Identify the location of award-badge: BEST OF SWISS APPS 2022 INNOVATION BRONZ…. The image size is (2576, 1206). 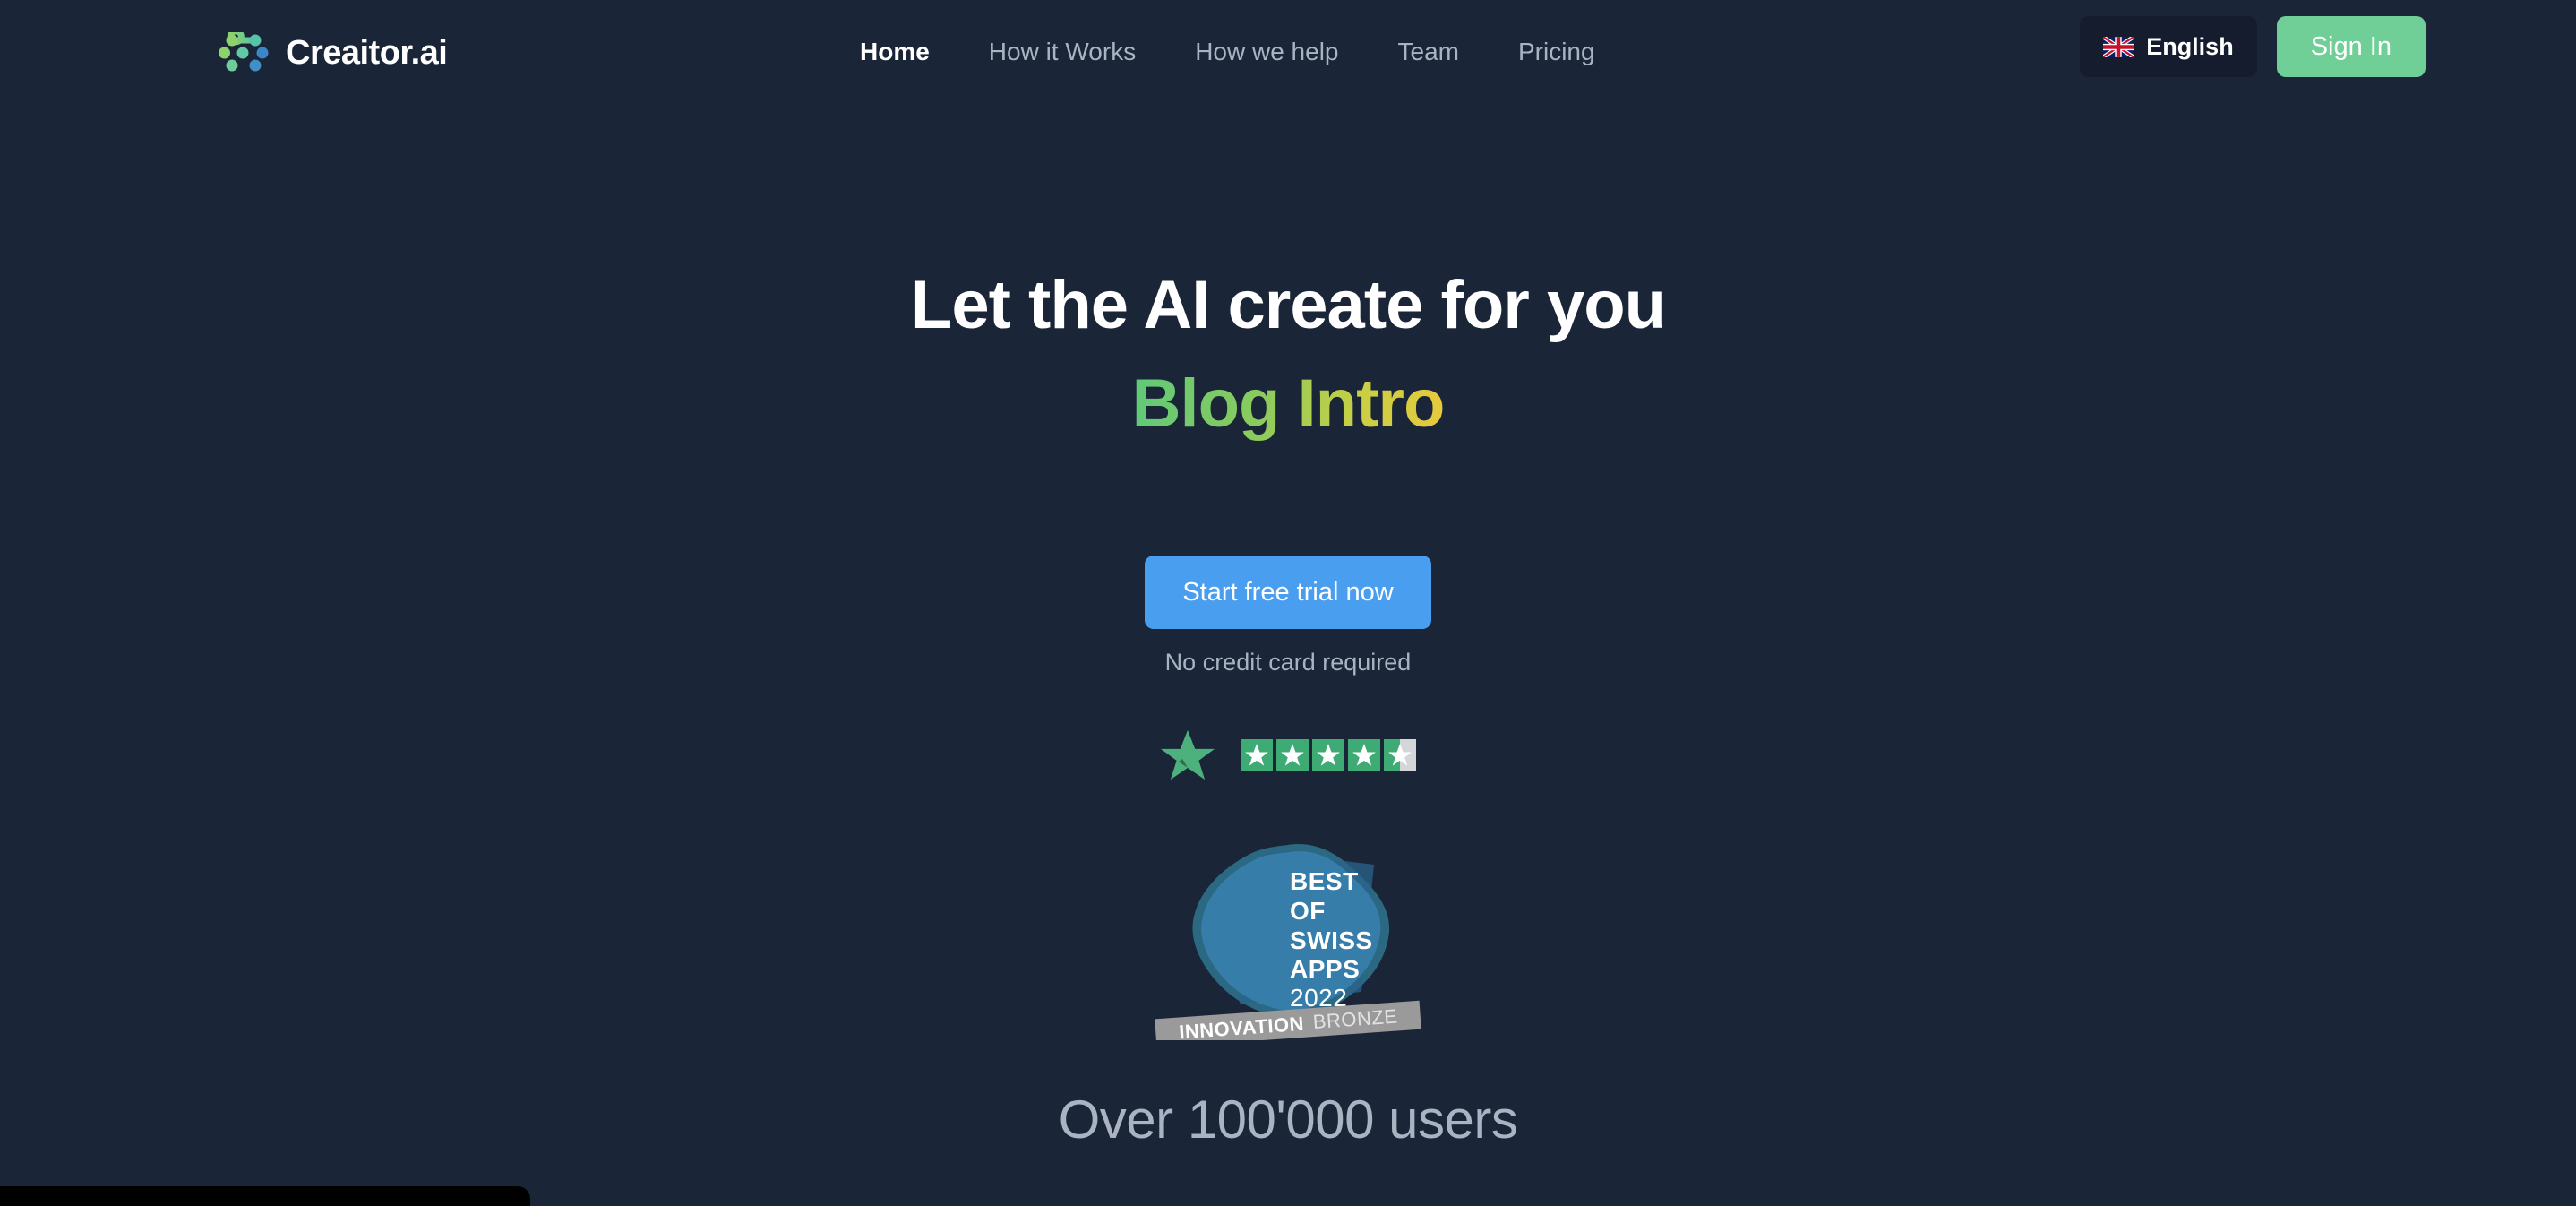
(1288, 937).